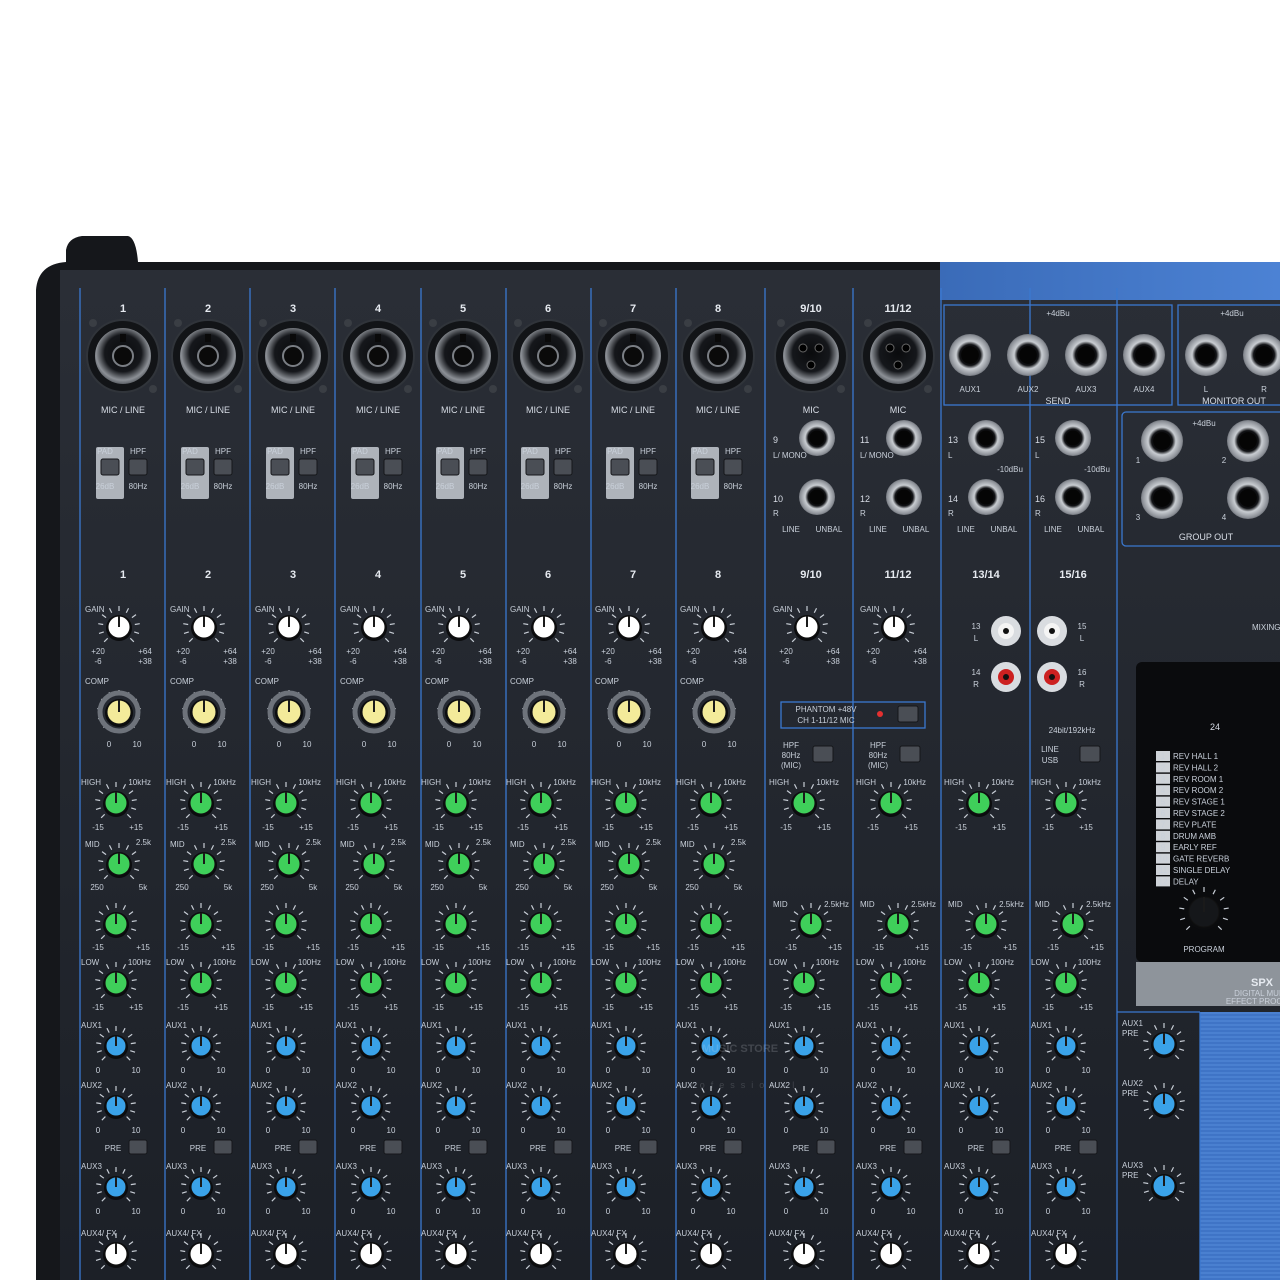 Image resolution: width=1280 pixels, height=1280 pixels. What do you see at coordinates (733, 451) in the screenshot?
I see `hpf-label: HPF` at bounding box center [733, 451].